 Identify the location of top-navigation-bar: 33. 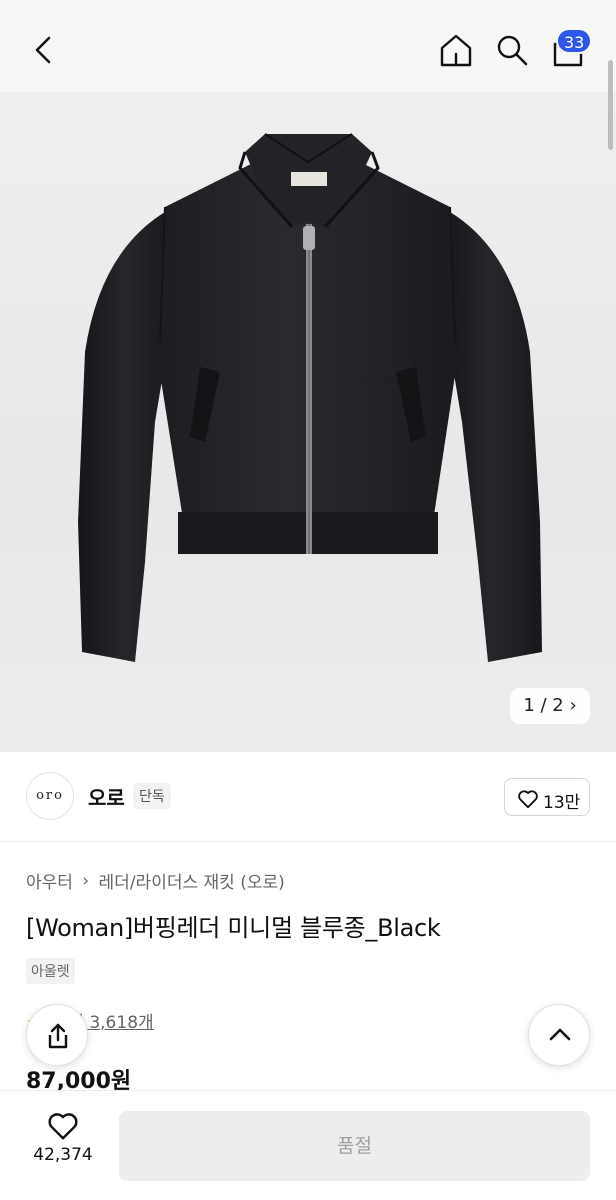
(308, 46).